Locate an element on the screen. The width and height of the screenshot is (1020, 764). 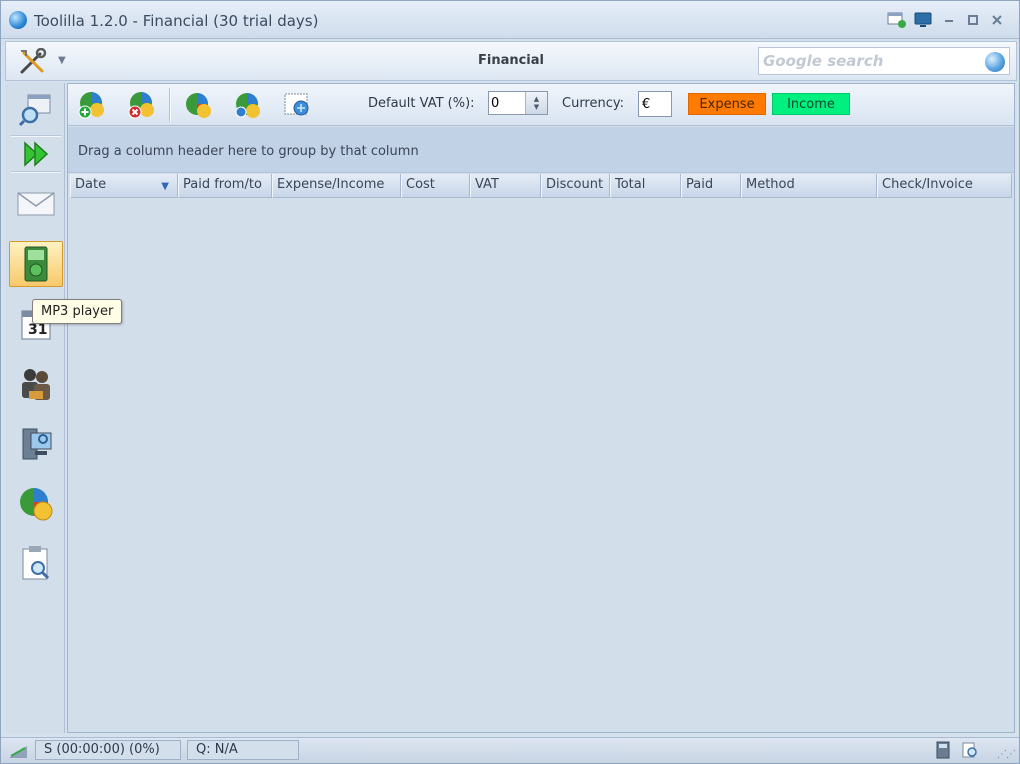
default-vat-input is located at coordinates (507, 103).